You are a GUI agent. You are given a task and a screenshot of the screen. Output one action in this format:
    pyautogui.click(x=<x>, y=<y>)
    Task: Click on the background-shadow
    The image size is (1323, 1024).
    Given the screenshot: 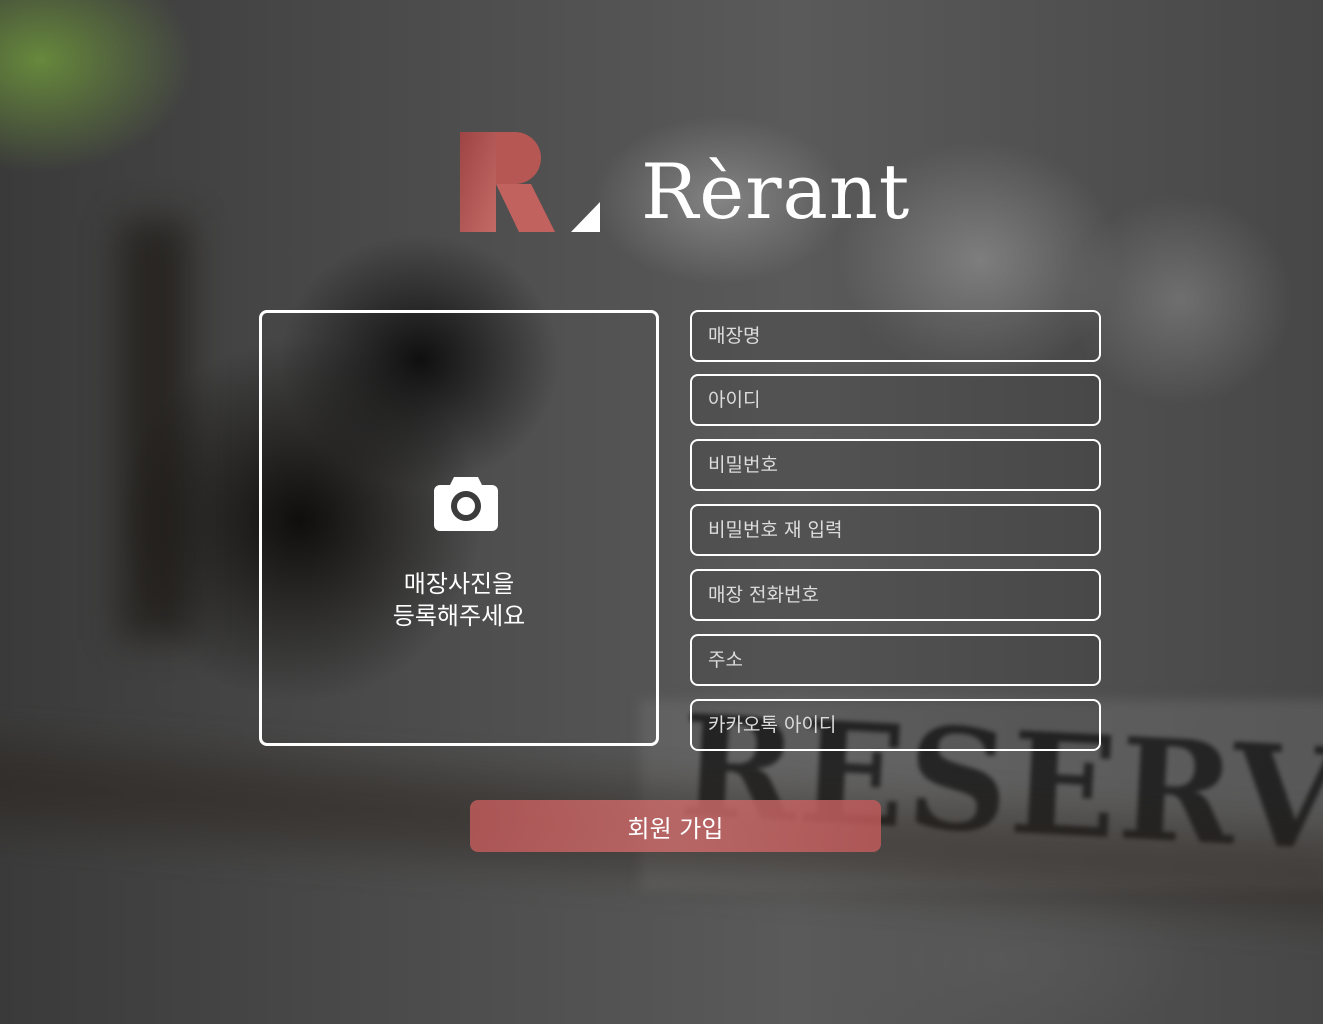 What is the action you would take?
    pyautogui.click(x=155, y=430)
    